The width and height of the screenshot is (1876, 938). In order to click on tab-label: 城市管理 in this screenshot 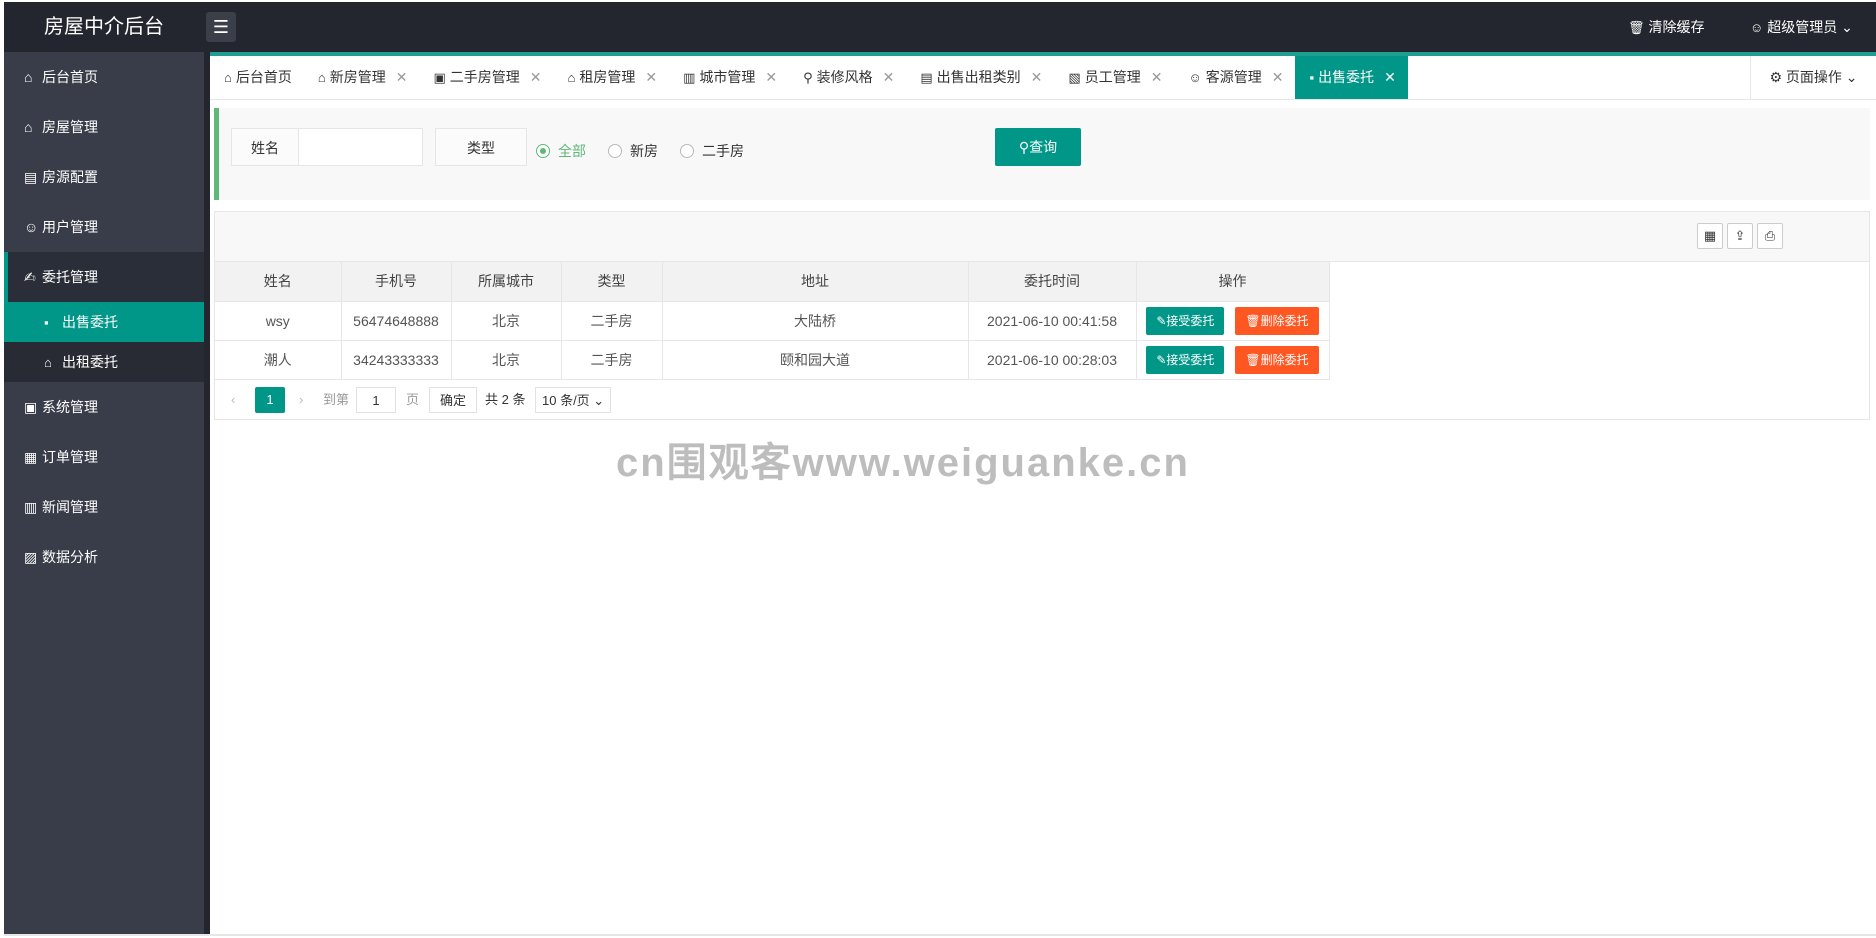, I will do `click(727, 77)`.